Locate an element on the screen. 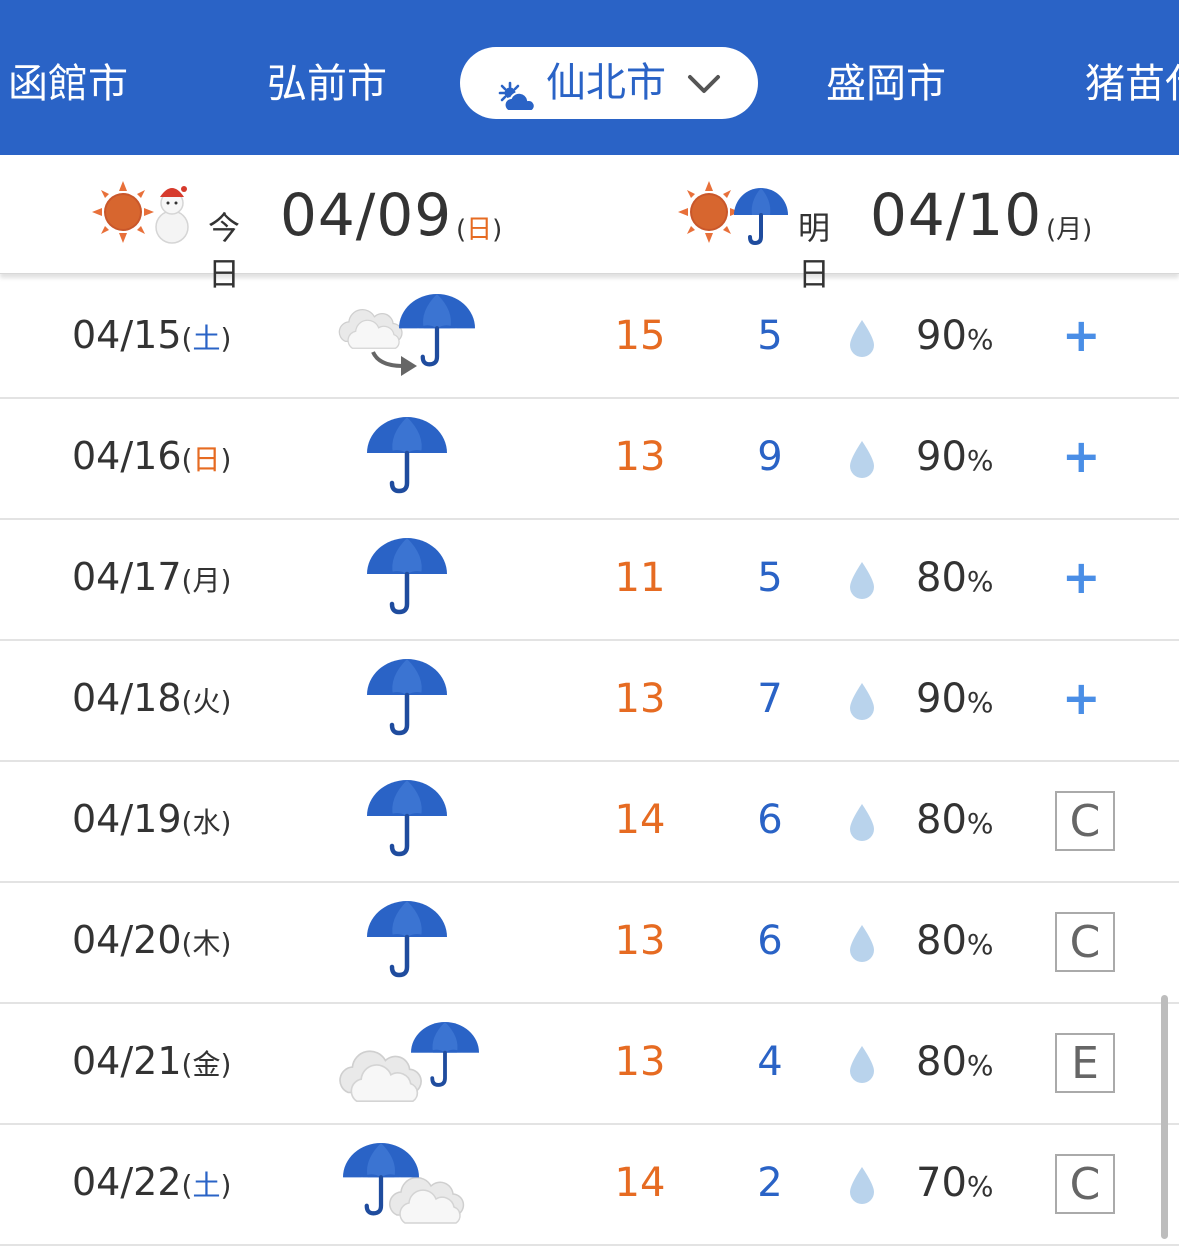  forecast-row: 04/22(土) 14 2 70% C is located at coordinates (589, 1185).